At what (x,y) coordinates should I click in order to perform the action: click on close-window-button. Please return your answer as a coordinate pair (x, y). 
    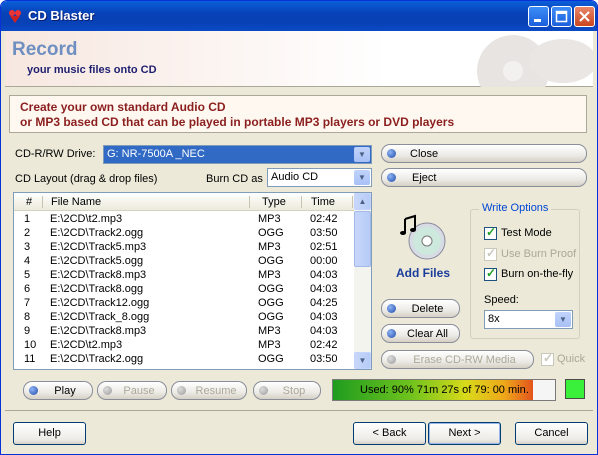
    Looking at the image, I should click on (584, 16).